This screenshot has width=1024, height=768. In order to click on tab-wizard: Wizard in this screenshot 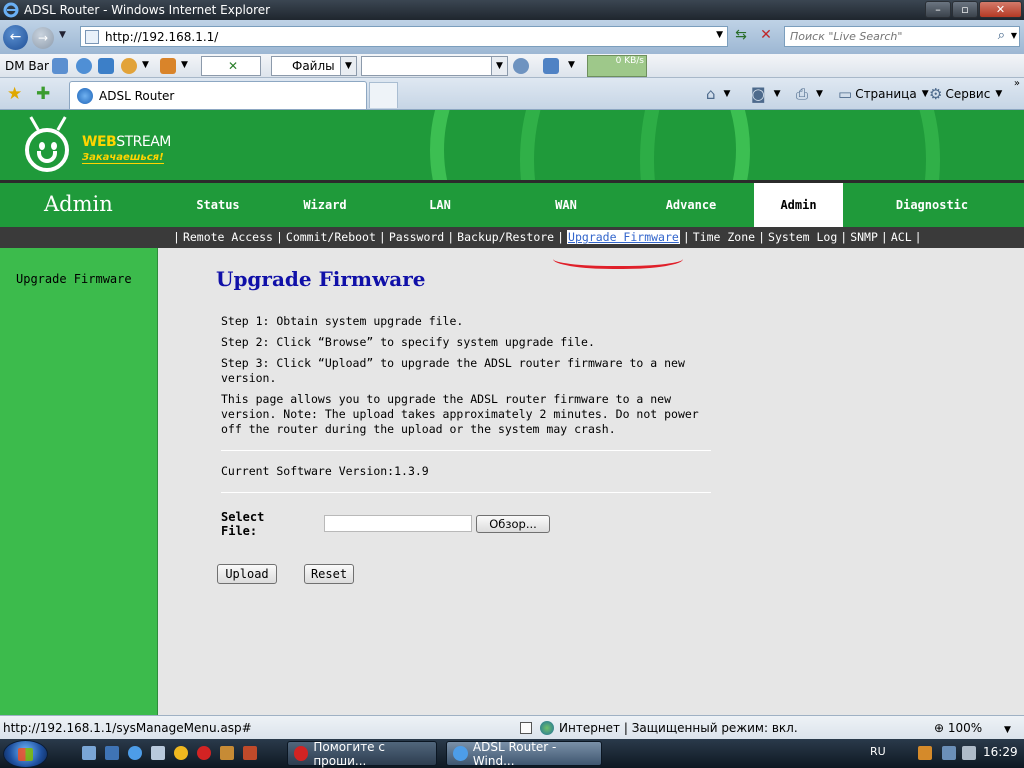, I will do `click(325, 205)`.